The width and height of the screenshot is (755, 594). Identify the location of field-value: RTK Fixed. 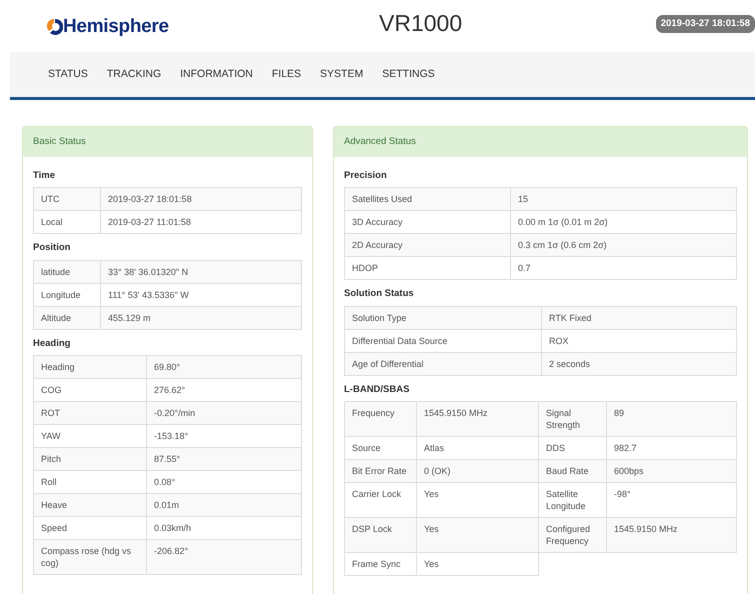
(639, 317).